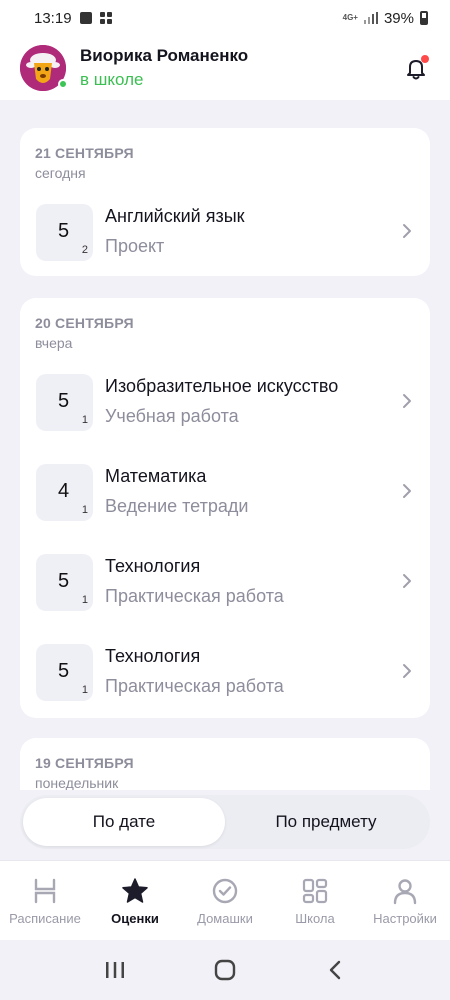 This screenshot has width=450, height=1000. I want to click on day-relative: понедельник, so click(77, 782).